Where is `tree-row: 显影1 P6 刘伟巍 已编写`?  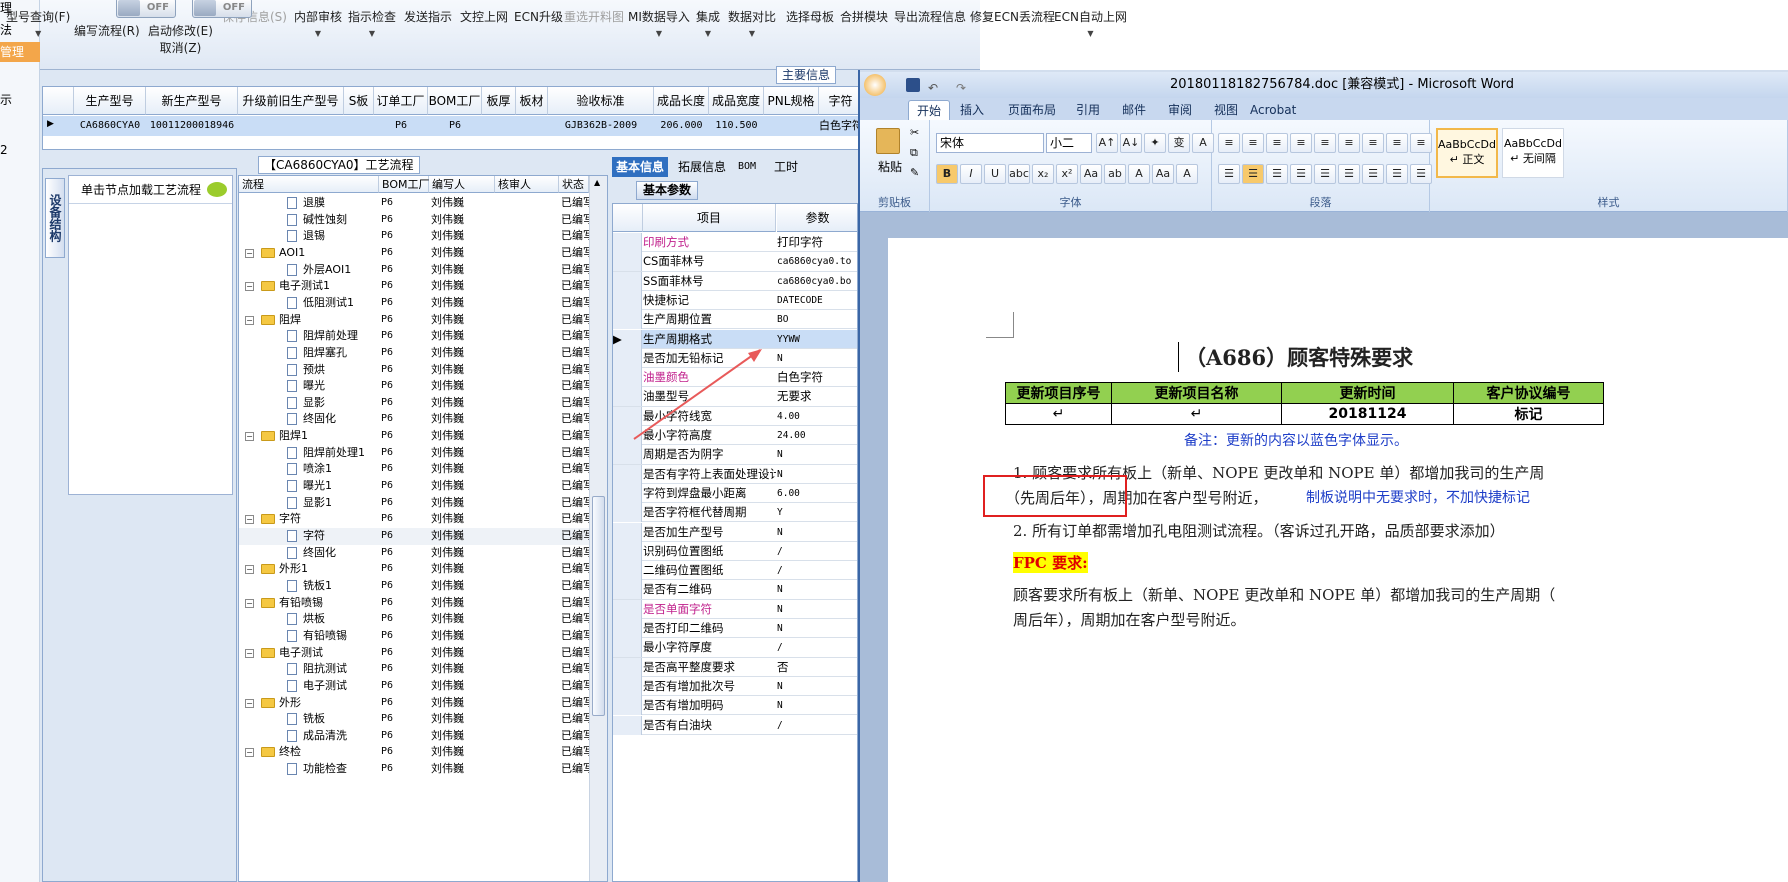 tree-row: 显影1 P6 刘伟巍 已编写 is located at coordinates (416, 503).